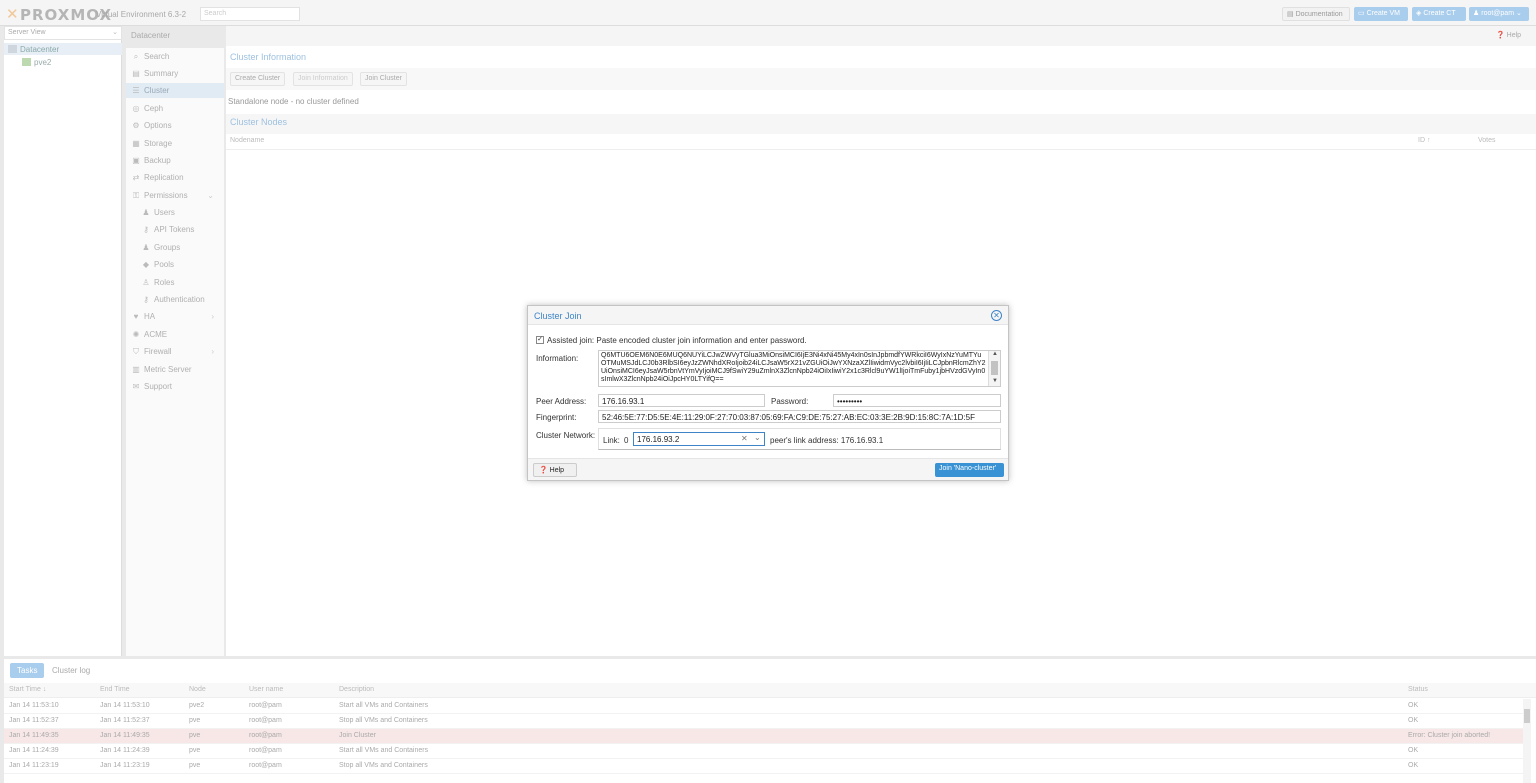  I want to click on peer-address-field: 176.16.93.1, so click(681, 400).